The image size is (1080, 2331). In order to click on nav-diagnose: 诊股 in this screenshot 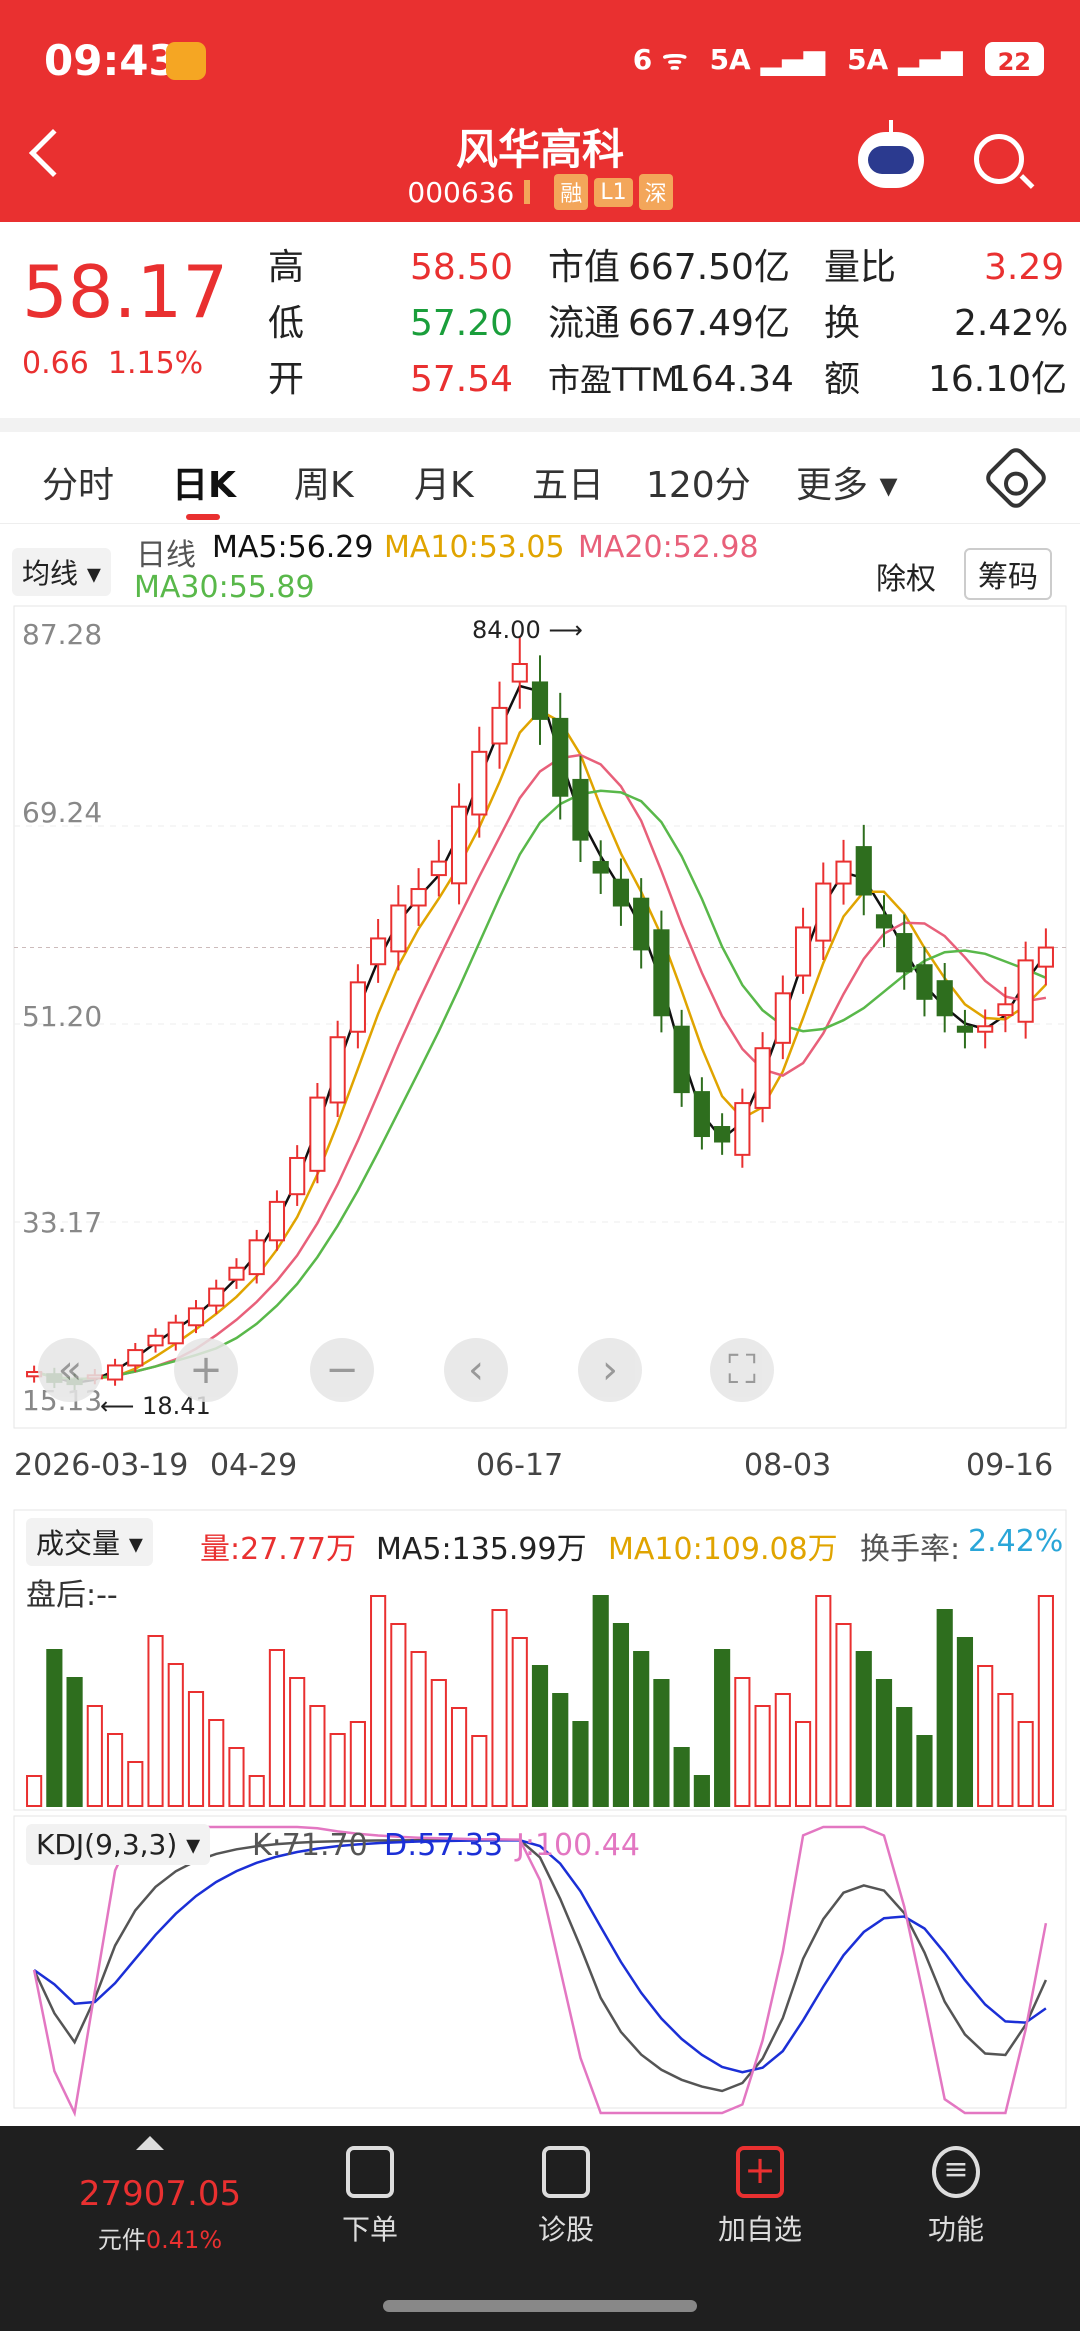, I will do `click(566, 2197)`.